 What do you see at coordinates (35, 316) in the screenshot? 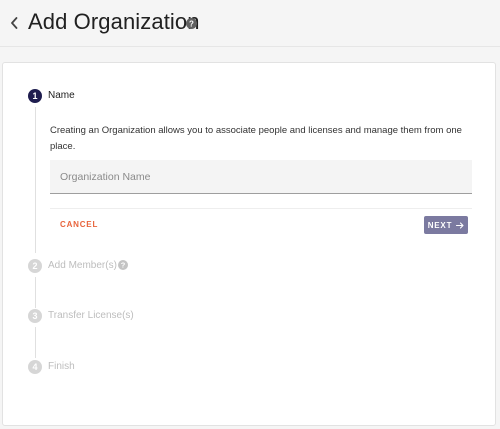
I see `step-3-indicator: 3` at bounding box center [35, 316].